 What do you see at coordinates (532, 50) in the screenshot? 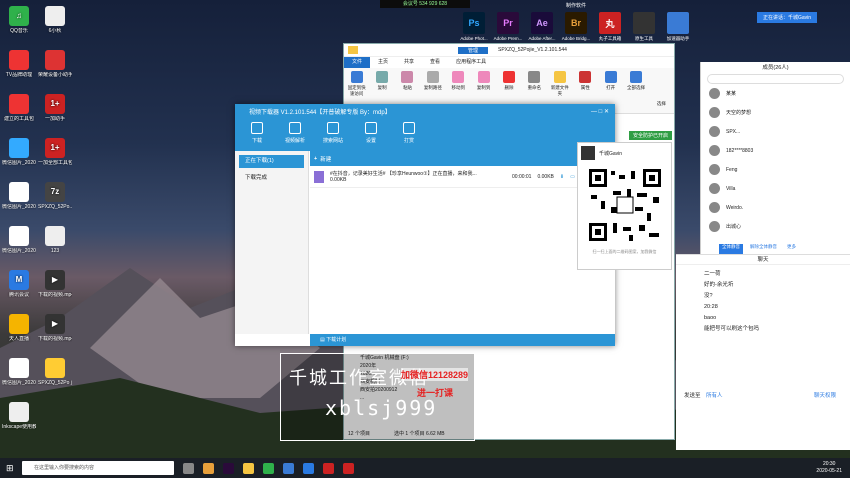
I see `explorer-title: SPXZQ_52Pojie_V1.2.101.544` at bounding box center [532, 50].